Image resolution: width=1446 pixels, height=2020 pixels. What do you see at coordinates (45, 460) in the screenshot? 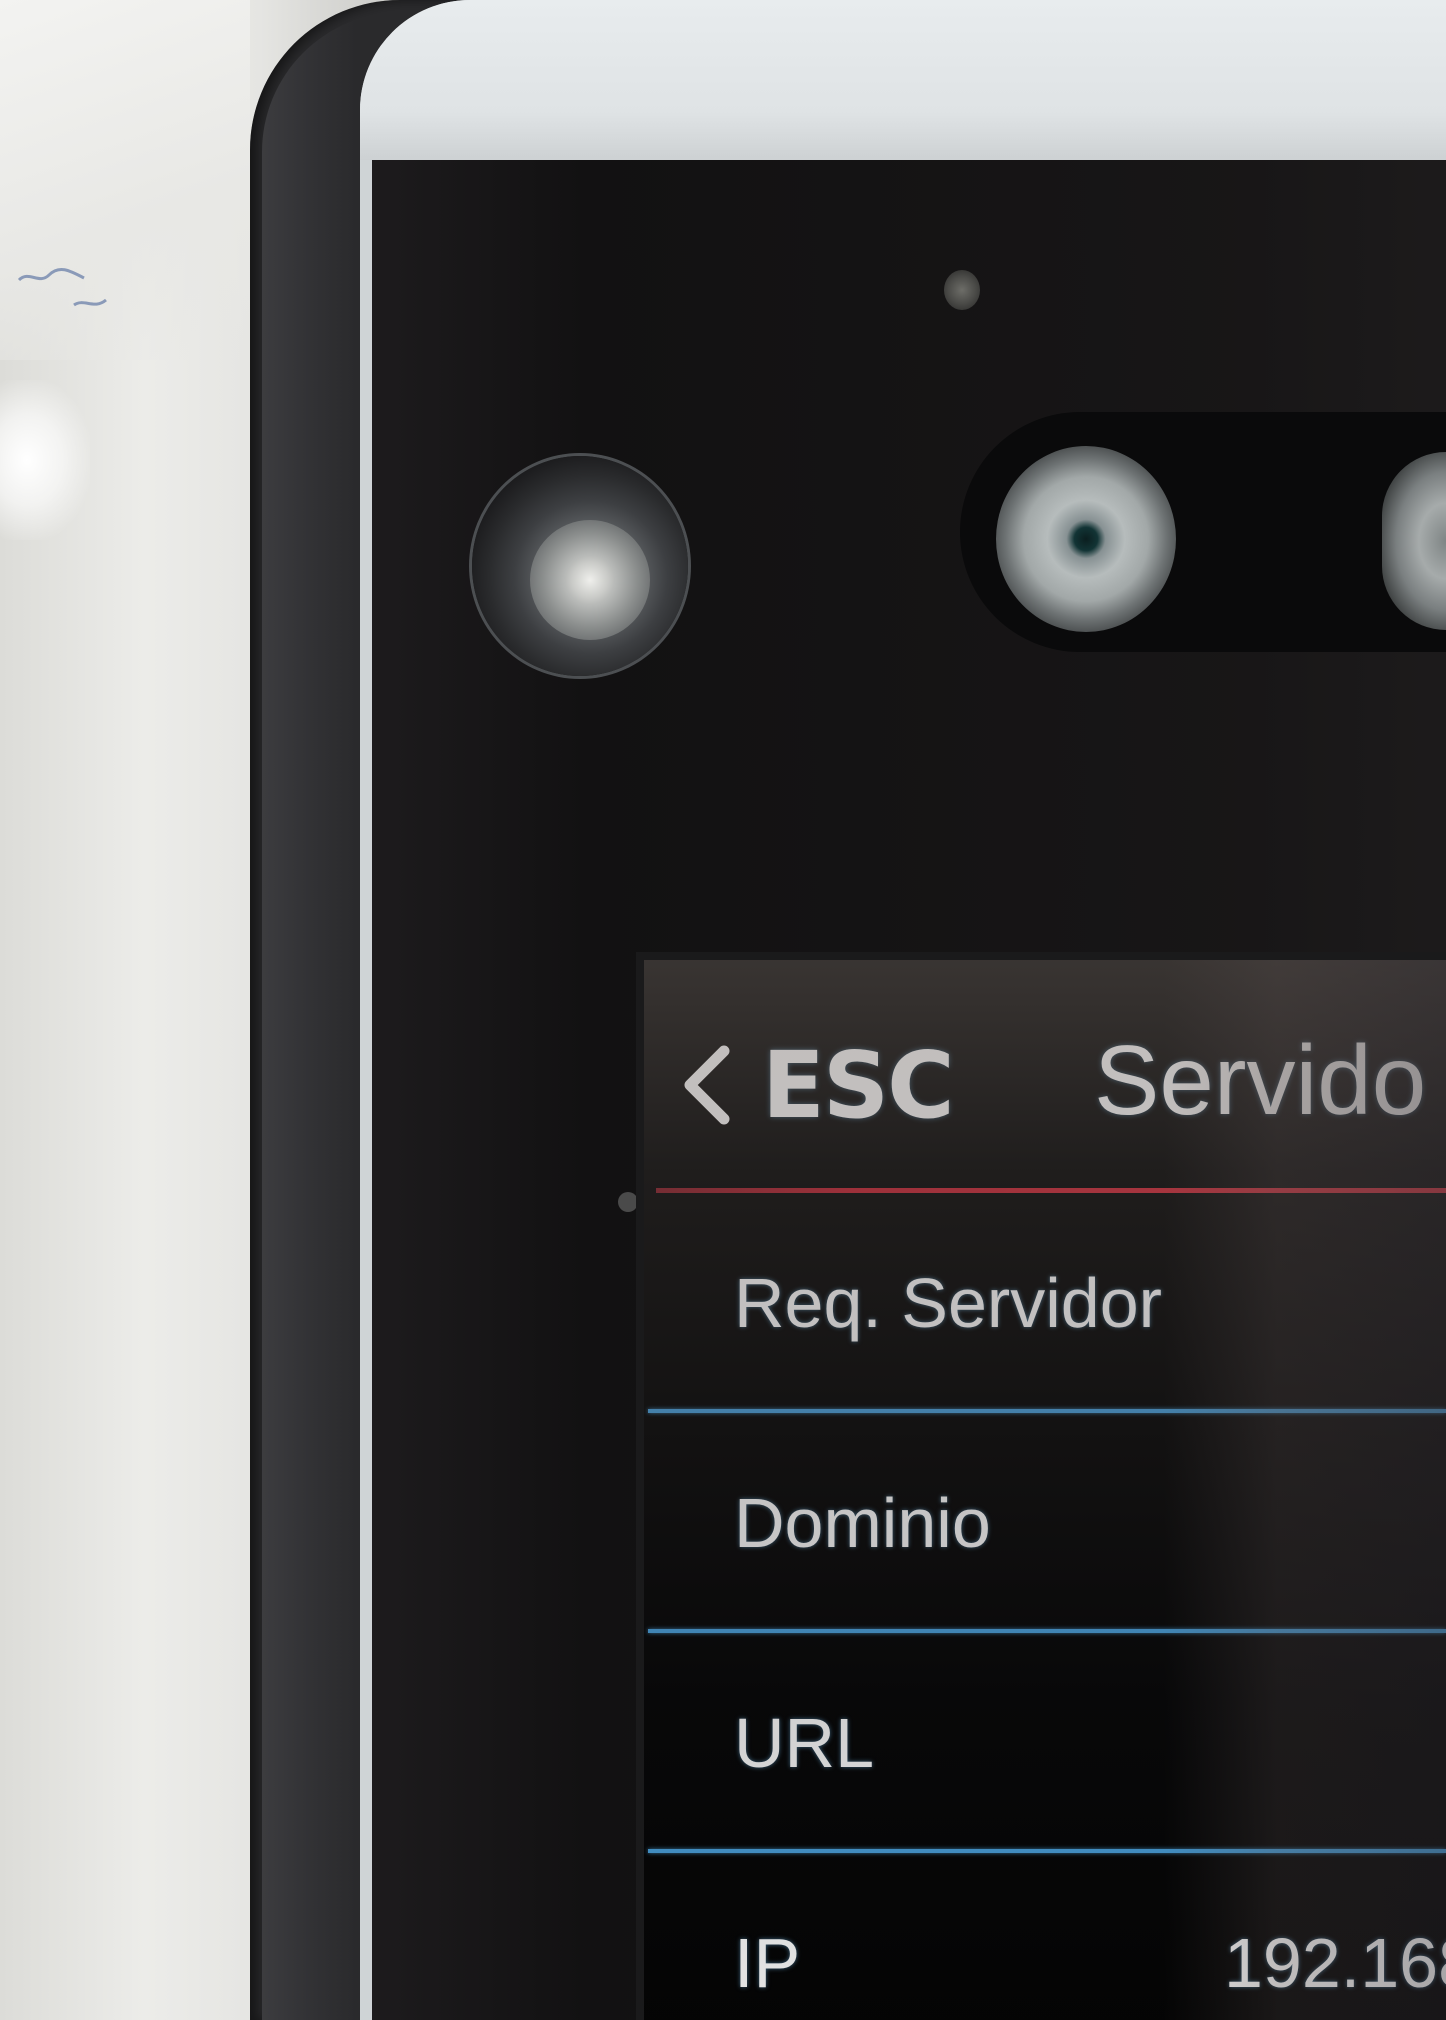
I see `background-light` at bounding box center [45, 460].